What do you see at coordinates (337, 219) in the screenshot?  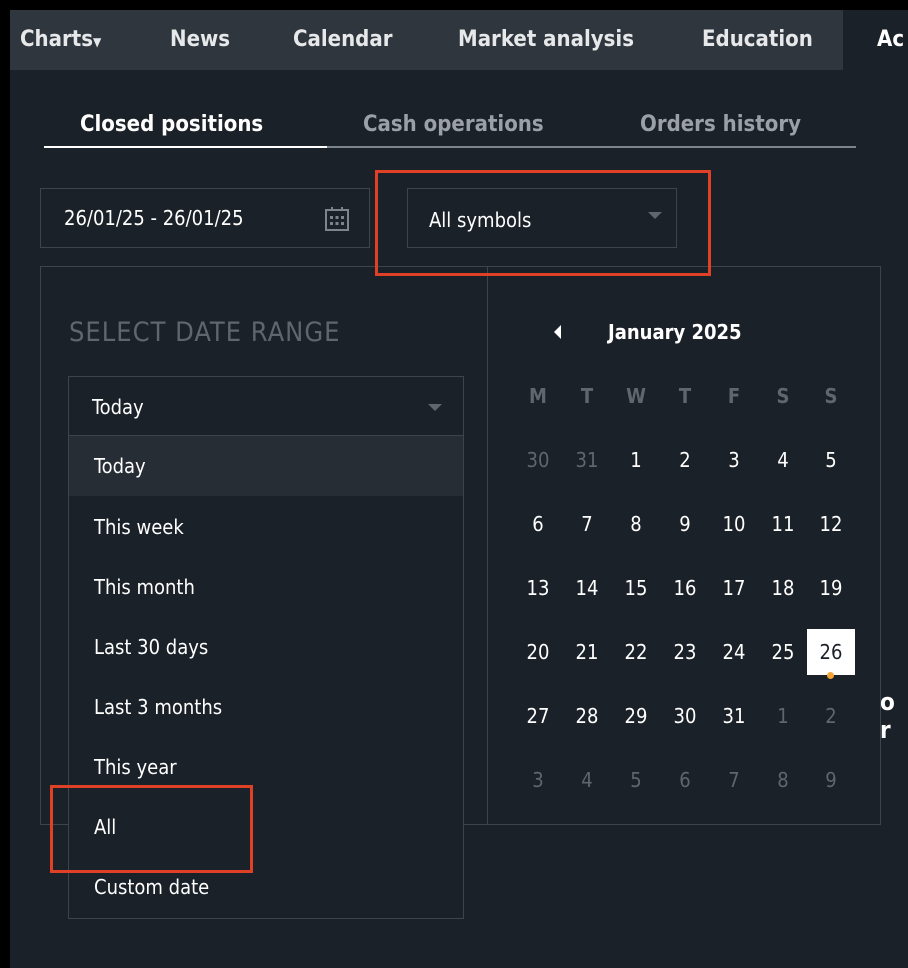 I see `calendar-icon` at bounding box center [337, 219].